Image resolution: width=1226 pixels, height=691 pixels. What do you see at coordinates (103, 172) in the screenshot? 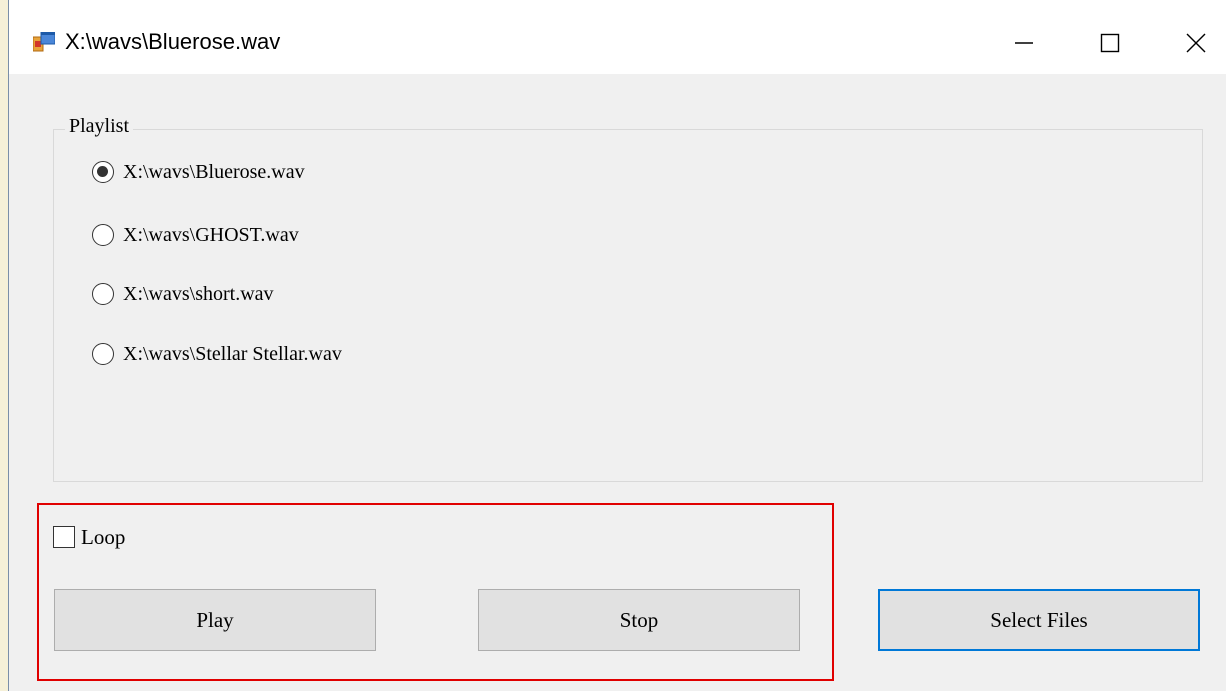
I see `radio-button-checked` at bounding box center [103, 172].